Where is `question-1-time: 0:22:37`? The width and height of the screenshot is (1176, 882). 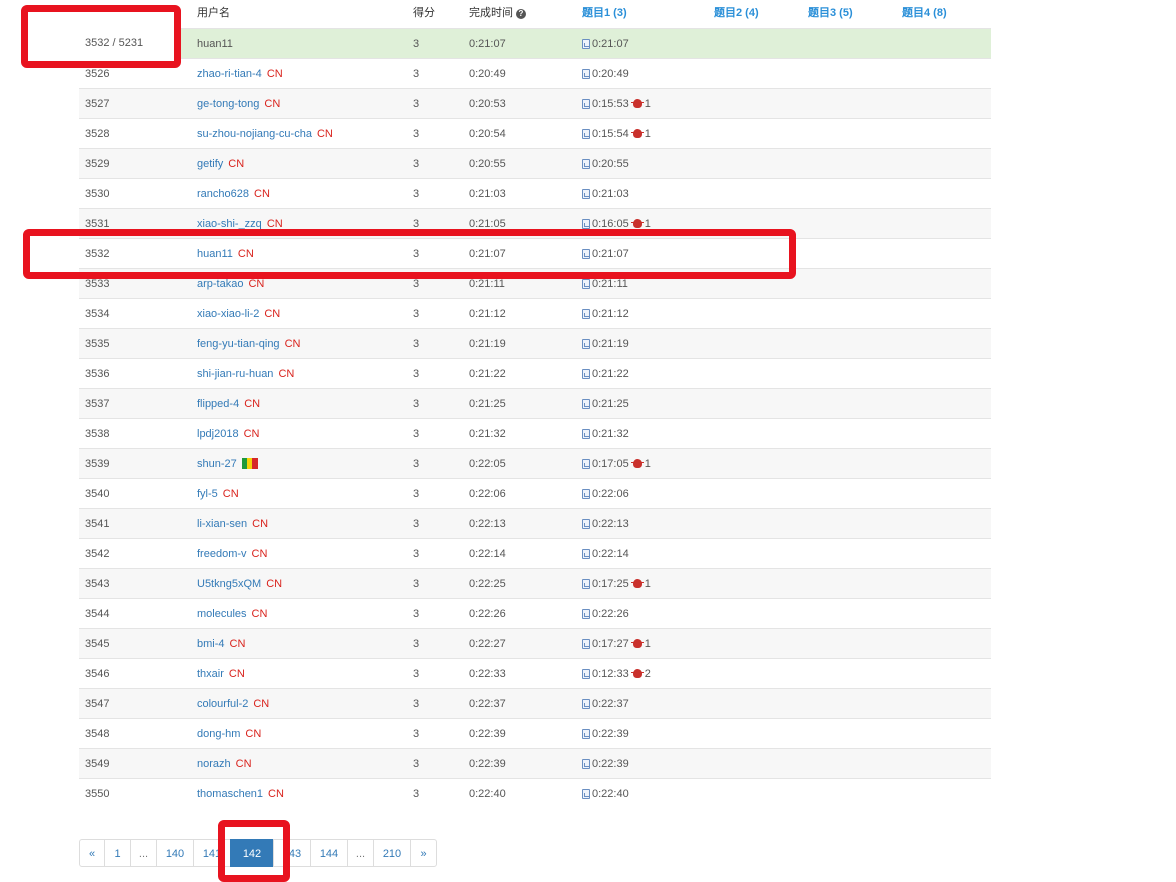 question-1-time: 0:22:37 is located at coordinates (610, 704).